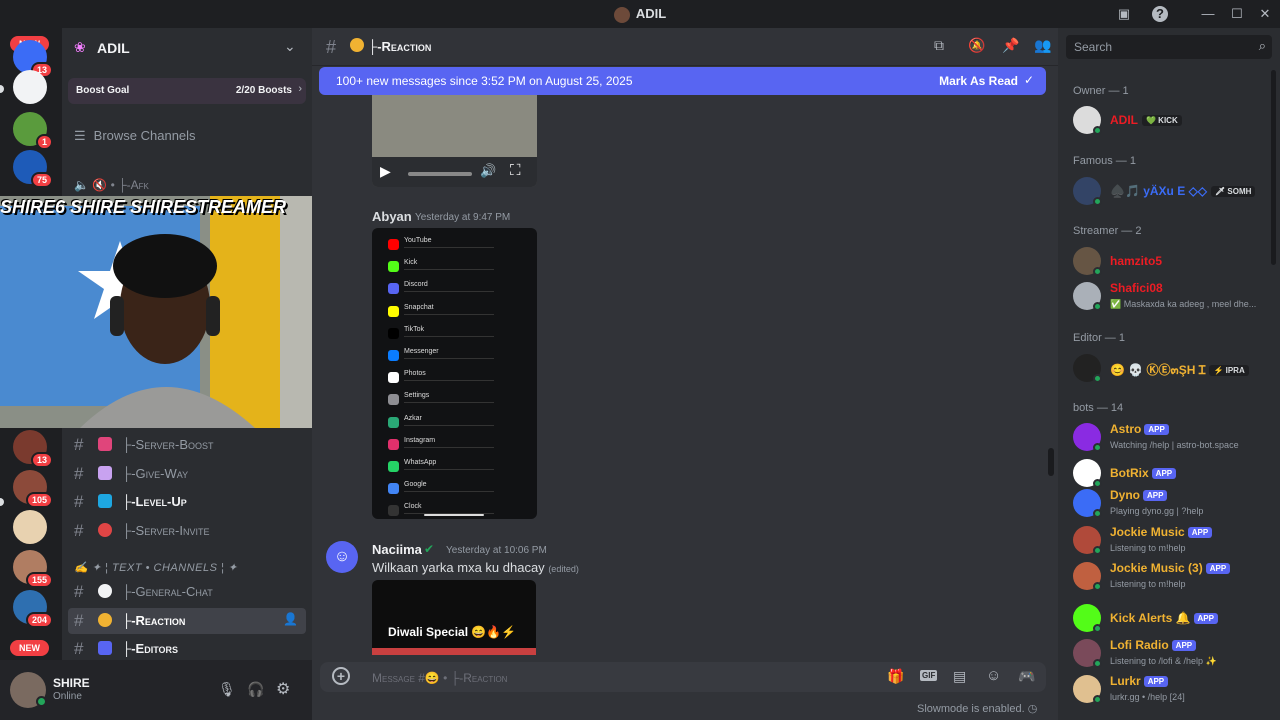  What do you see at coordinates (1273, 167) in the screenshot?
I see `member-scrollbar` at bounding box center [1273, 167].